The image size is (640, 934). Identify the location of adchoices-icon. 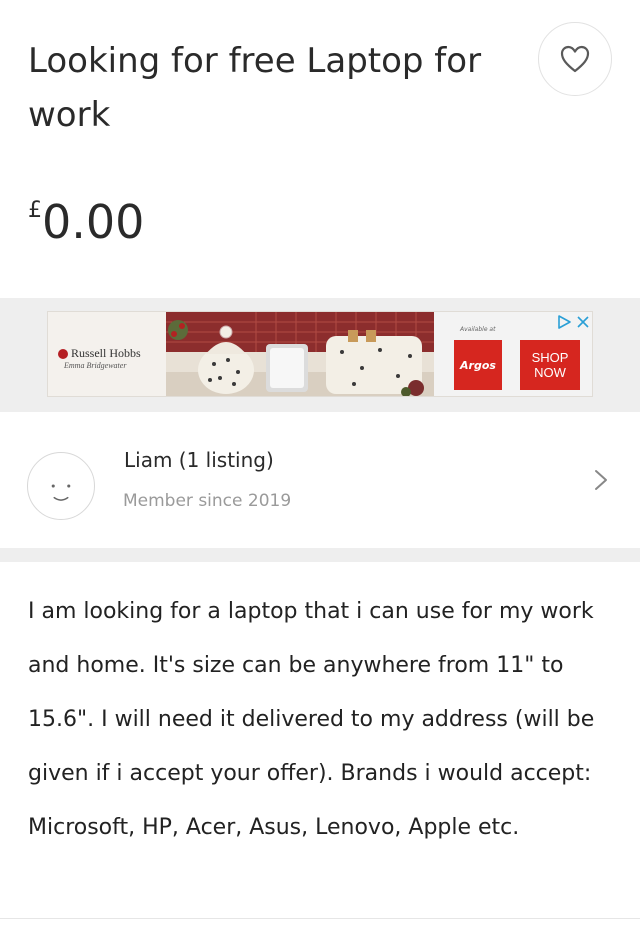
(564, 322).